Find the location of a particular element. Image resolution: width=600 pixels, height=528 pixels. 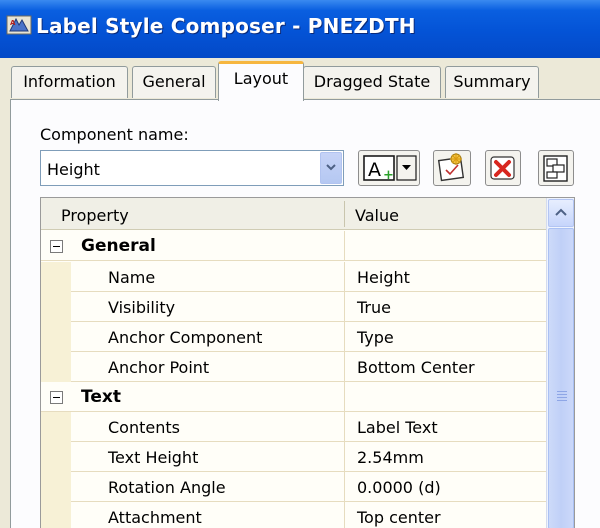

property-row: Text Height 2.54mm is located at coordinates (293, 457).